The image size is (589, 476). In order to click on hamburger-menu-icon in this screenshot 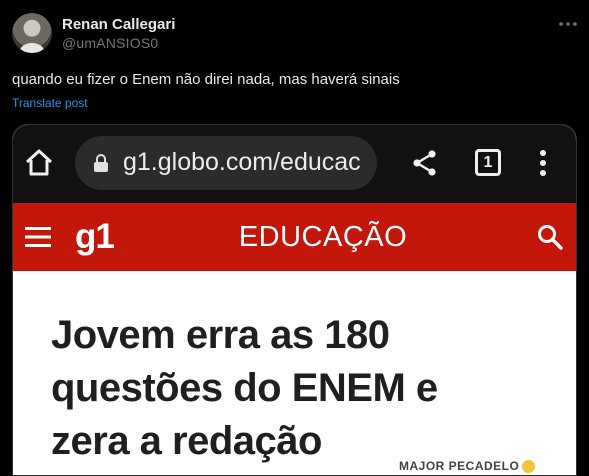, I will do `click(38, 237)`.